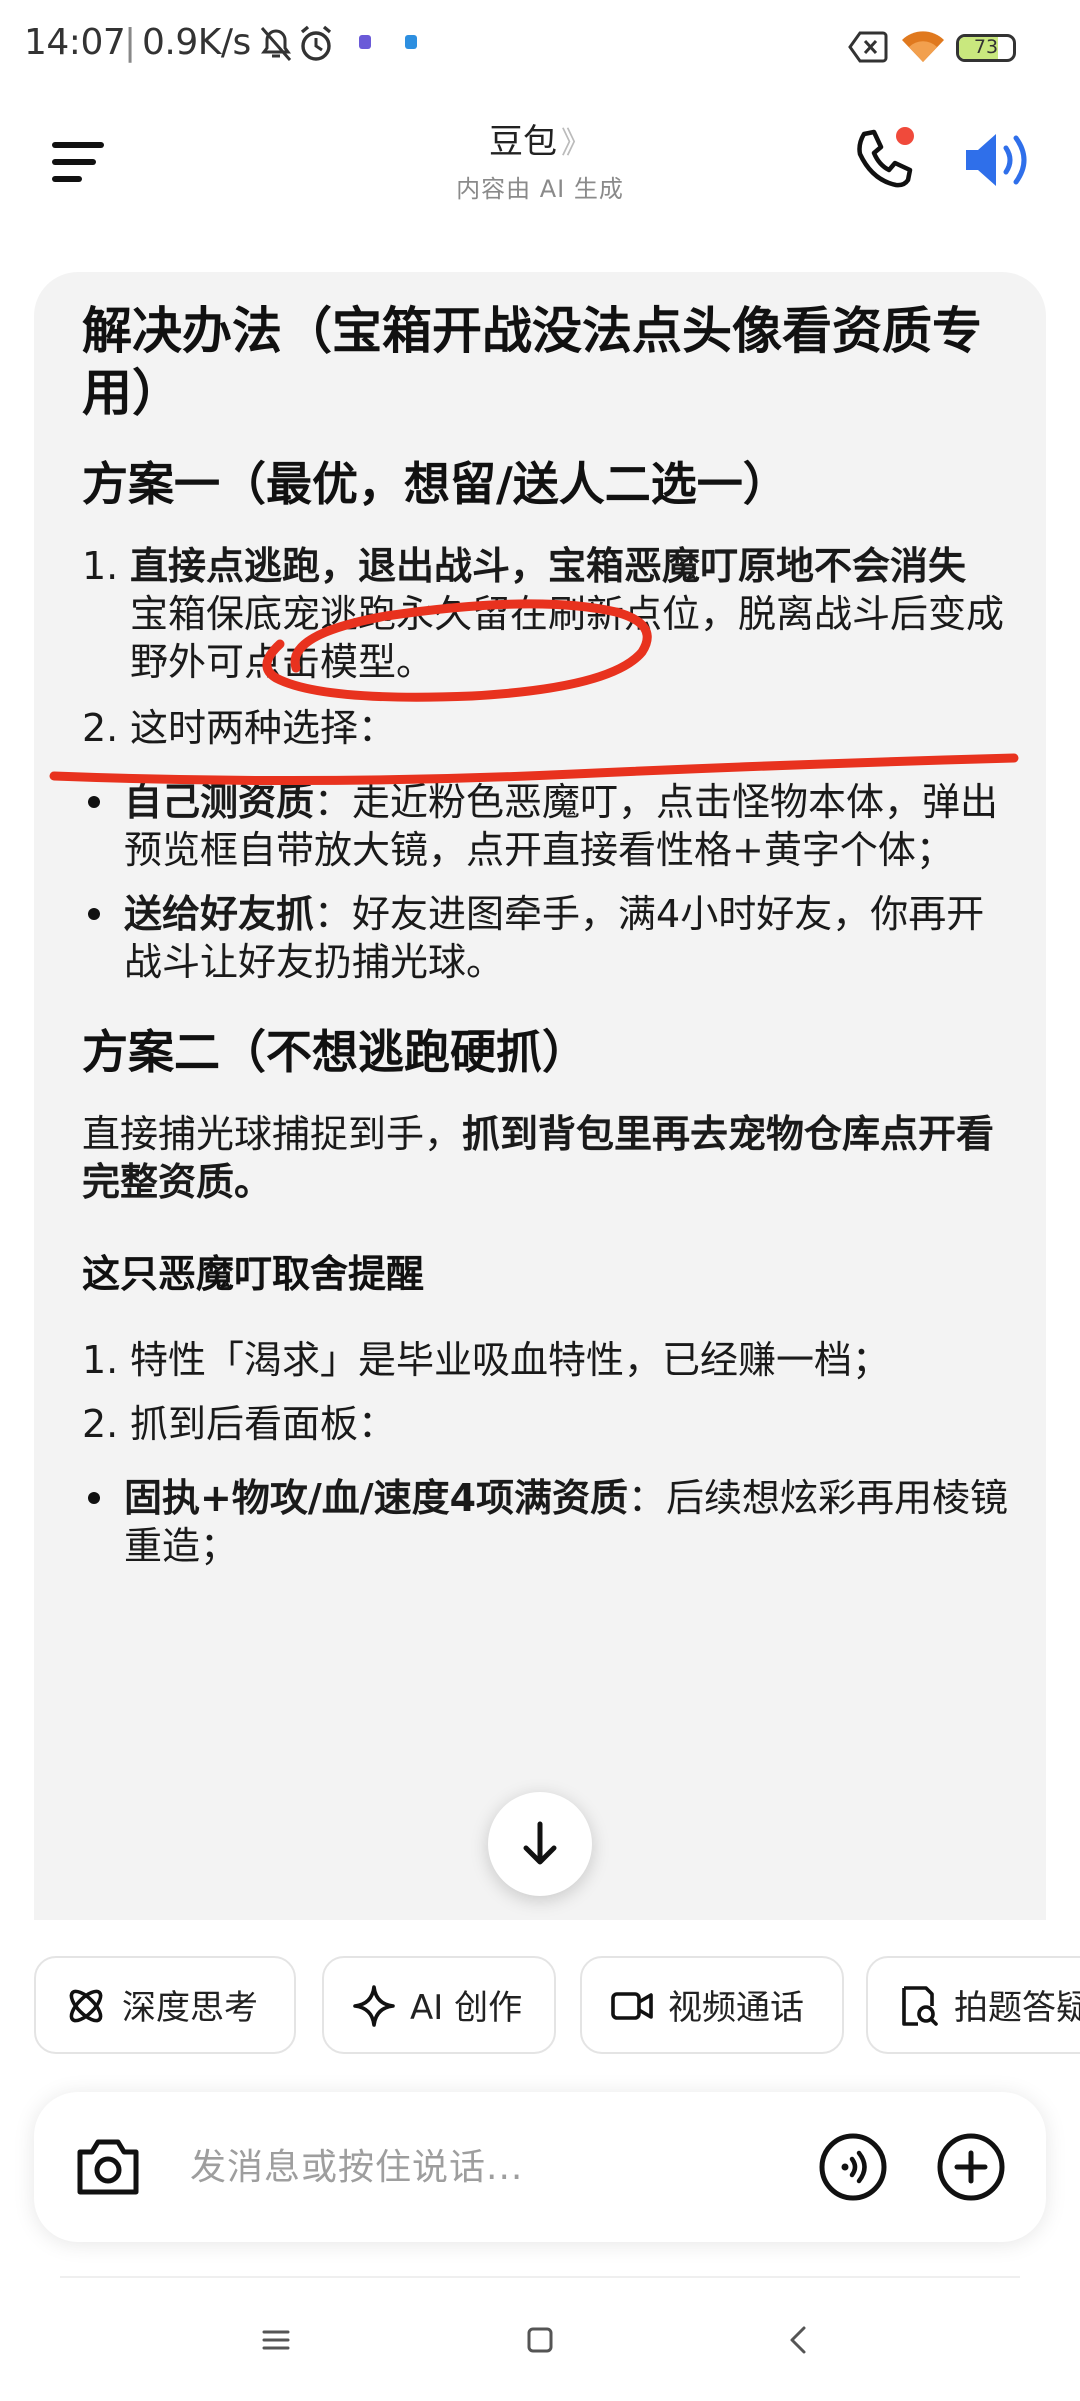 This screenshot has height=2401, width=1080. What do you see at coordinates (253, 1274) in the screenshot?
I see `reminder-title: 这只恶魔叮取舍提醒` at bounding box center [253, 1274].